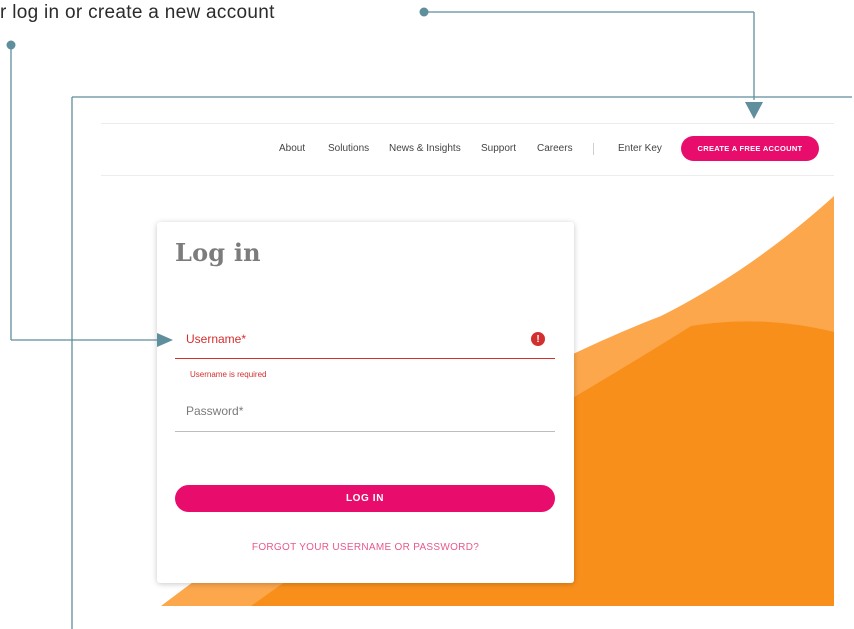 The width and height of the screenshot is (854, 629). What do you see at coordinates (498, 149) in the screenshot?
I see `nav-item-support: Support` at bounding box center [498, 149].